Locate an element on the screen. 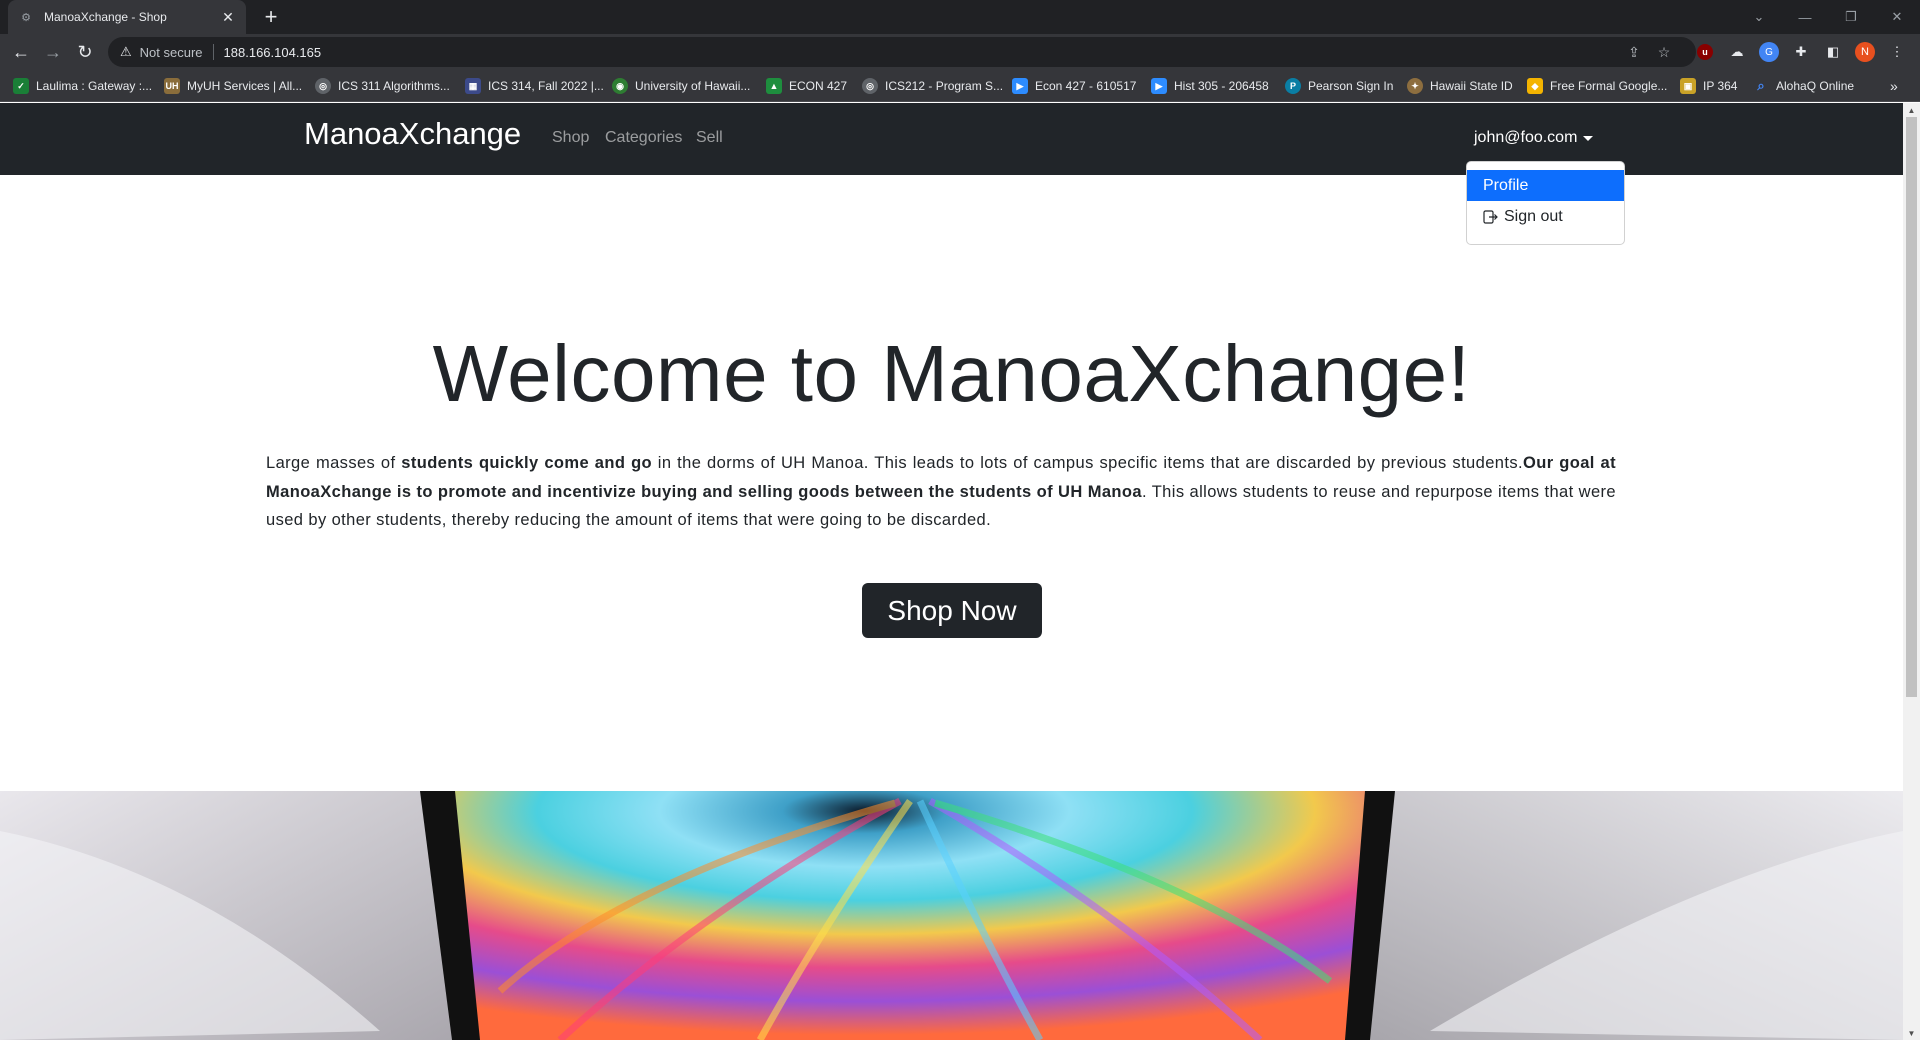 Image resolution: width=1920 pixels, height=1040 pixels. nav-link-sell: Sell is located at coordinates (709, 138).